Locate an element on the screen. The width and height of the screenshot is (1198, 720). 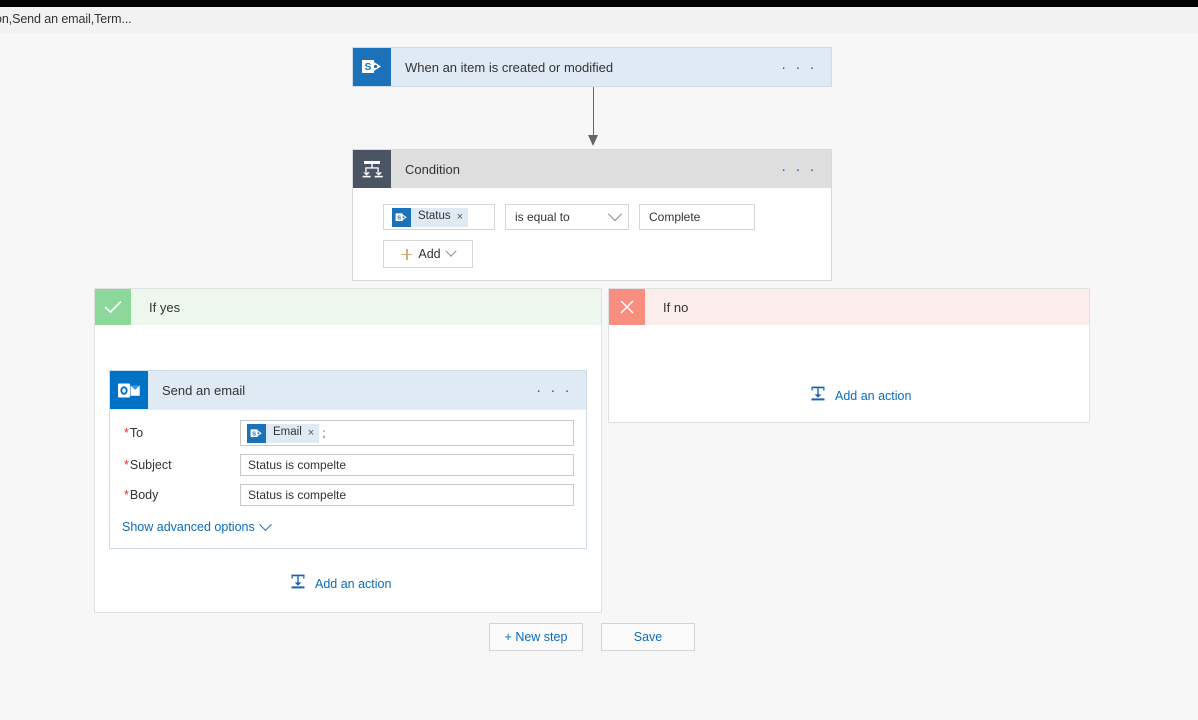
save-button: Save is located at coordinates (648, 637).